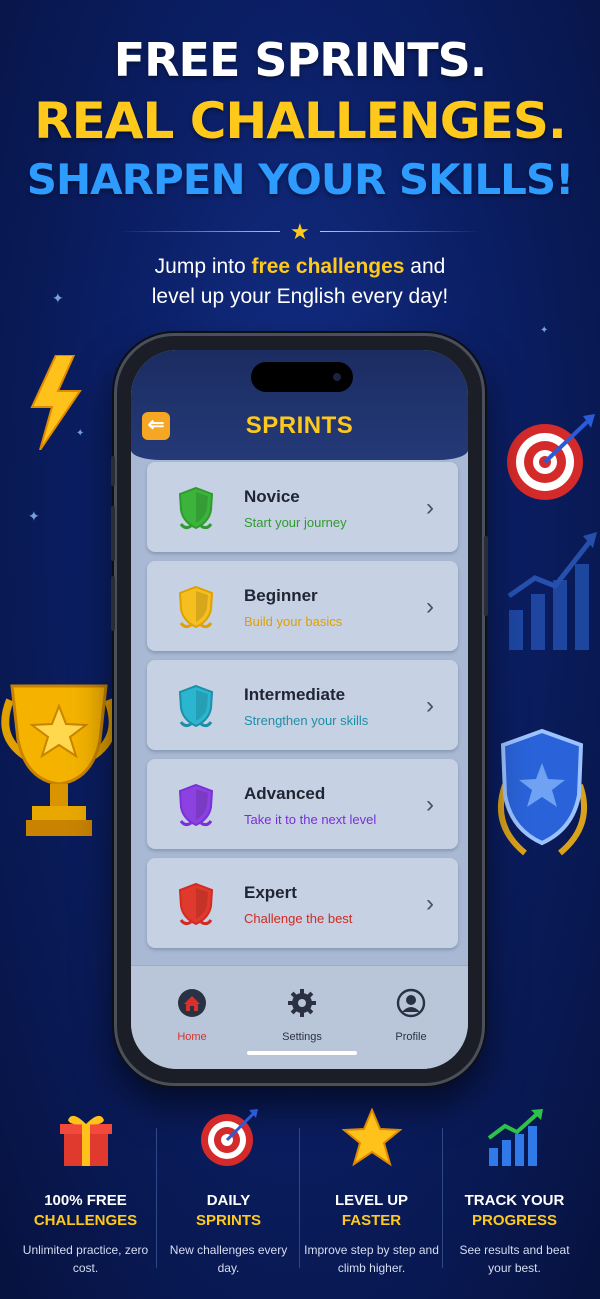  What do you see at coordinates (228, 1259) in the screenshot?
I see `feature-desc: New challenges every day.` at bounding box center [228, 1259].